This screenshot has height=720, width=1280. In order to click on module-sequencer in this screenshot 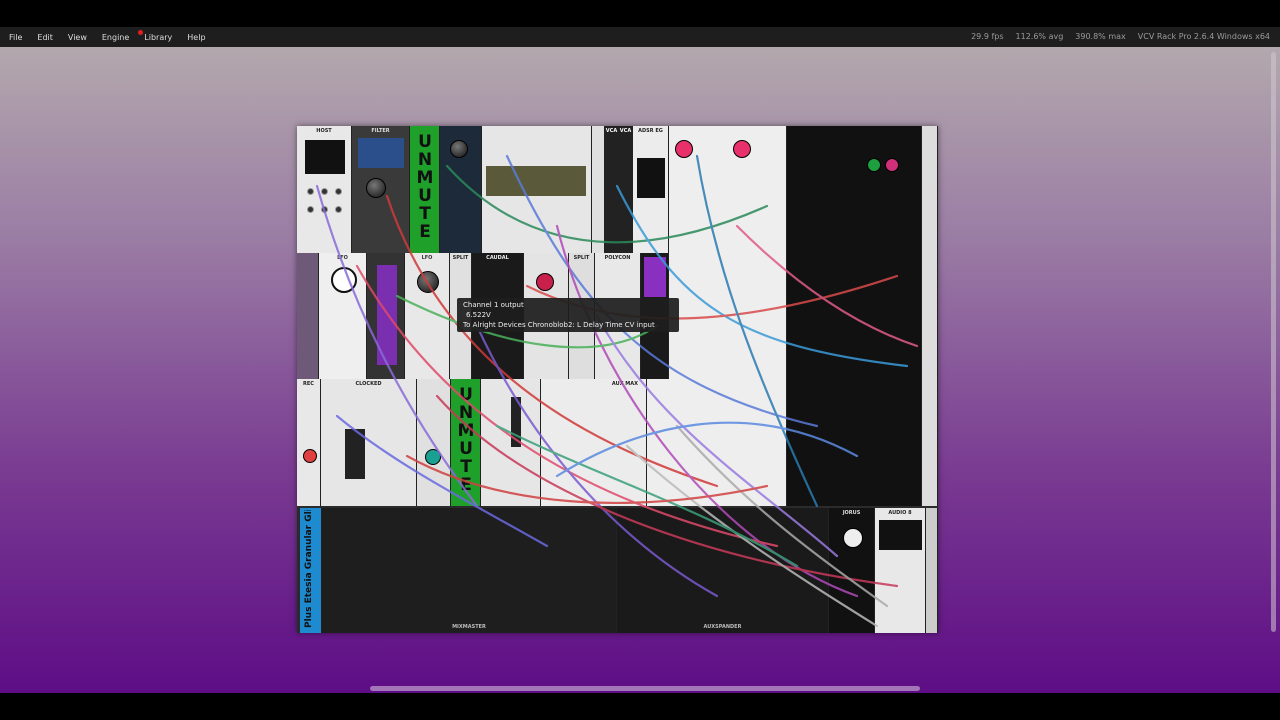, I will do `click(537, 189)`.